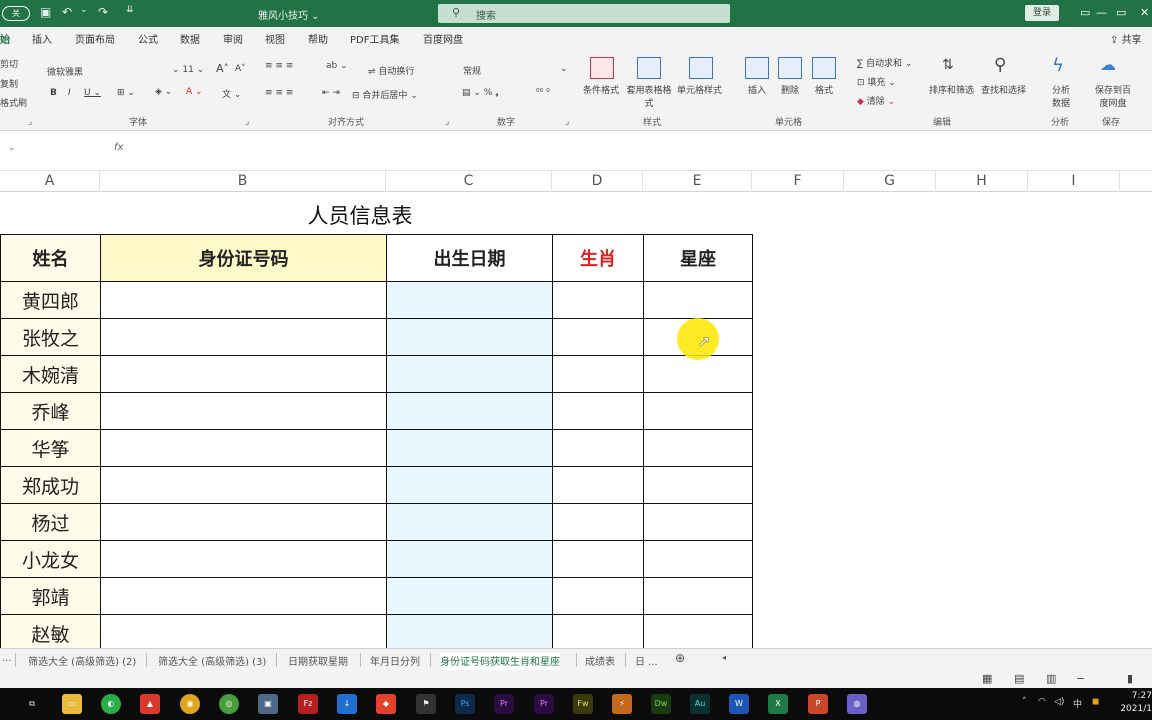 The image size is (1152, 720). I want to click on fx-icon: fx, so click(118, 147).